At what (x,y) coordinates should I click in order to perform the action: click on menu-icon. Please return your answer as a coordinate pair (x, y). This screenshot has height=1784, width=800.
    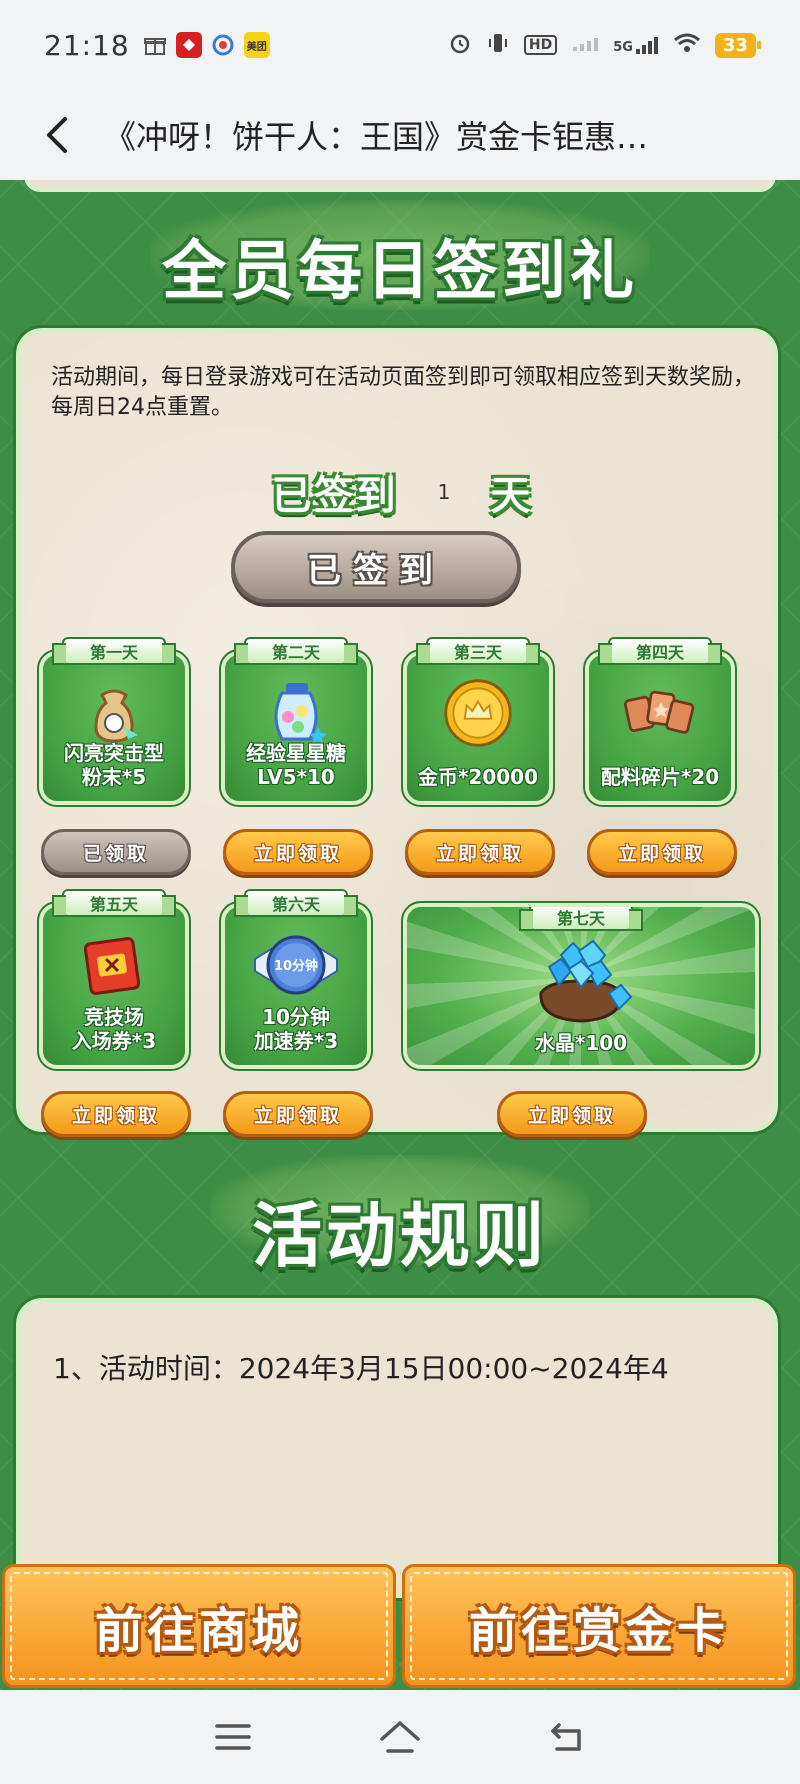
    Looking at the image, I should click on (233, 1737).